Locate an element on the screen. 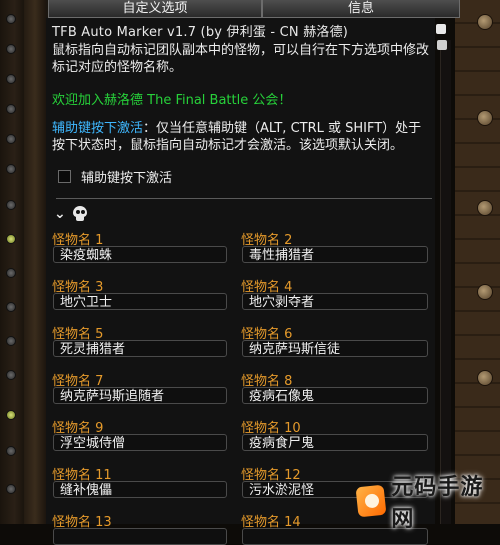 The image size is (500, 545). monster-name-input: 浮空城侍僧 is located at coordinates (140, 442).